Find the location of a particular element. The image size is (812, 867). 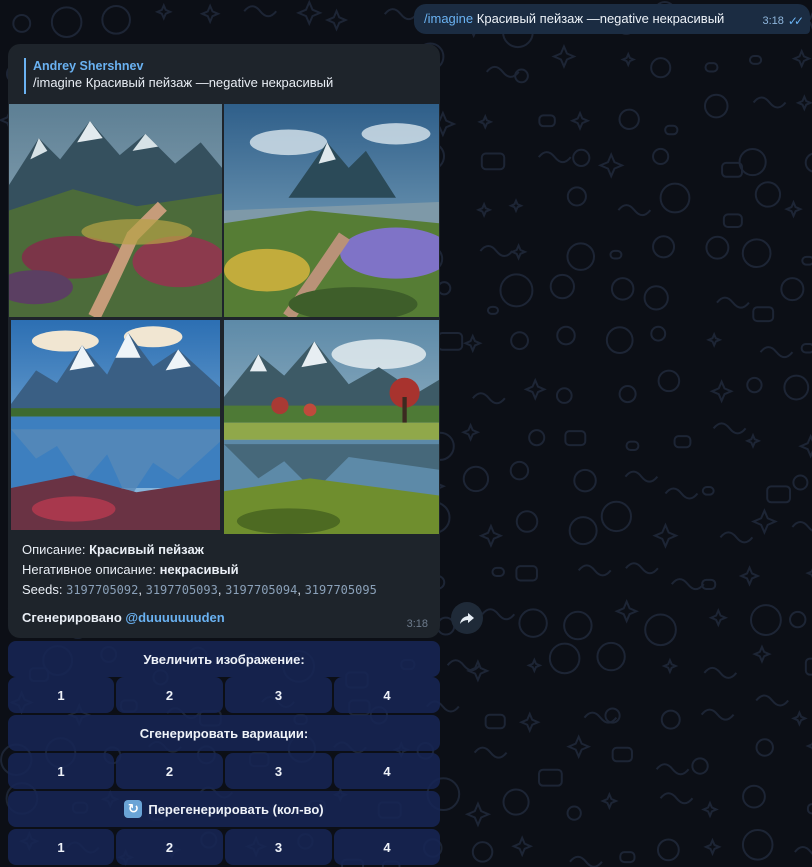

seed-value: 3197705094 is located at coordinates (261, 590).